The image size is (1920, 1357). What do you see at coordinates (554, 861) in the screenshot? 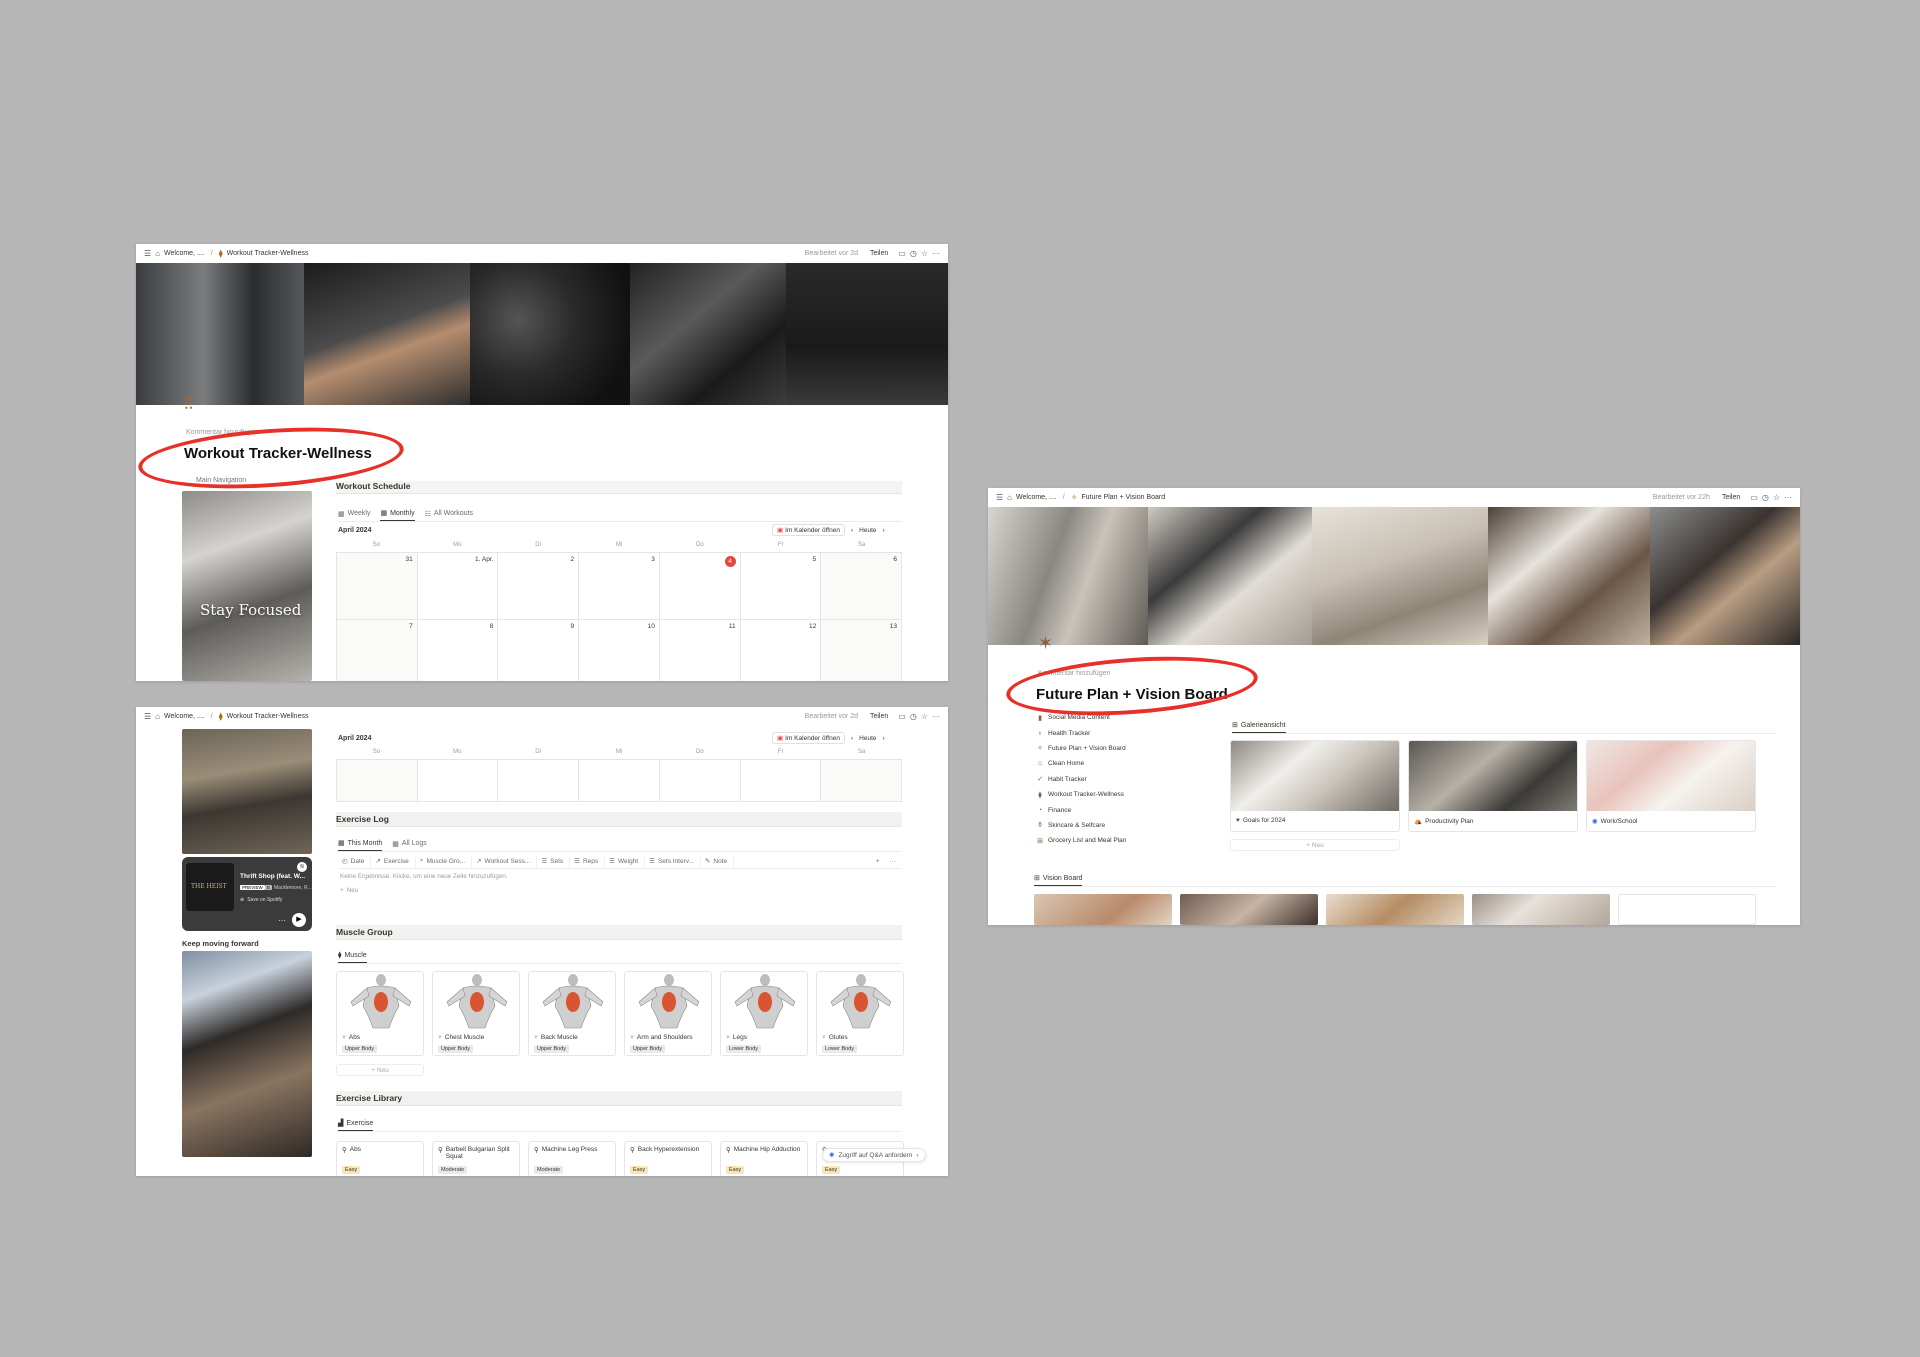
I see `column-sets: ☰ Sets` at bounding box center [554, 861].